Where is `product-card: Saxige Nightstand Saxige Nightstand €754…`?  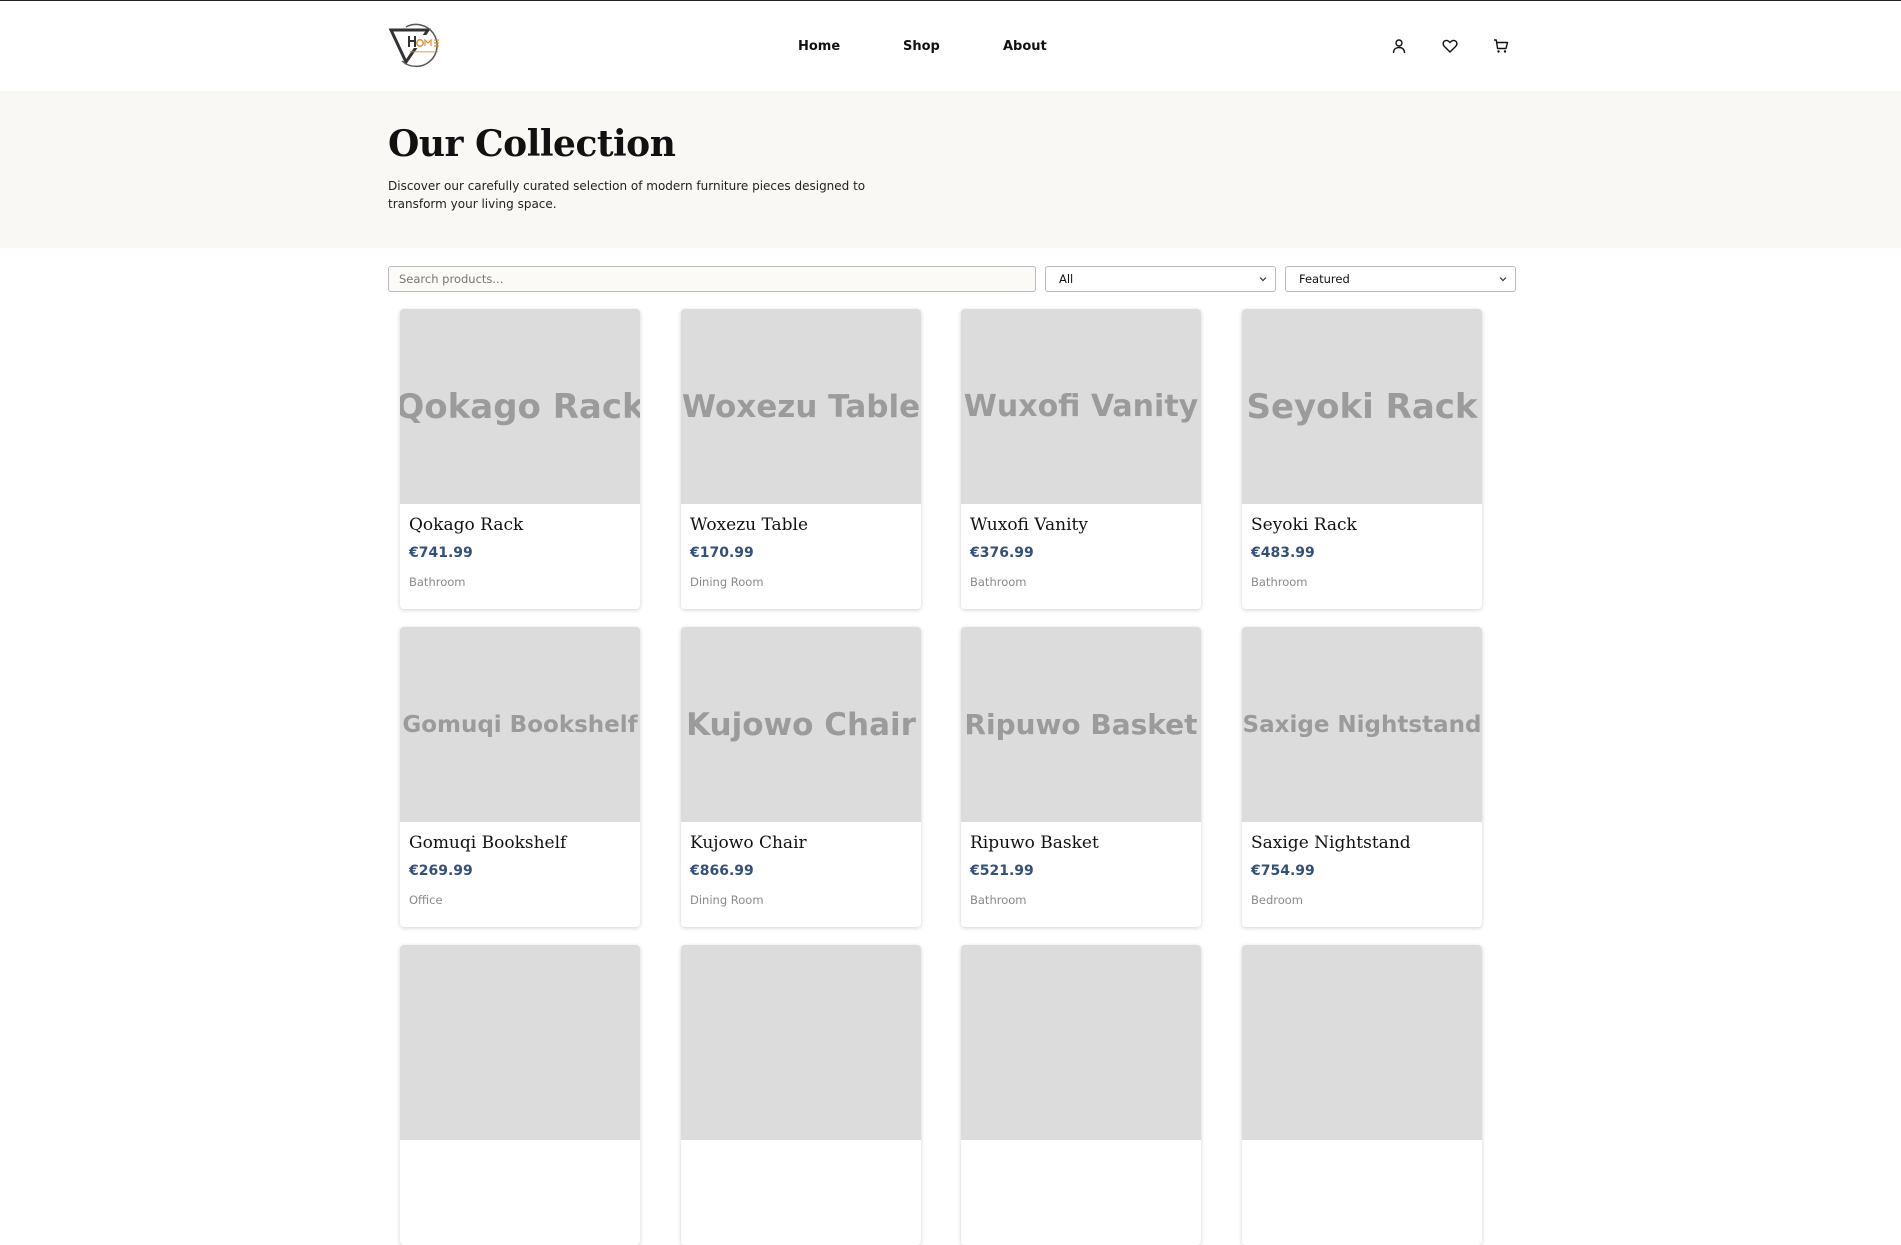
product-card: Saxige Nightstand Saxige Nightstand €754… is located at coordinates (1362, 777).